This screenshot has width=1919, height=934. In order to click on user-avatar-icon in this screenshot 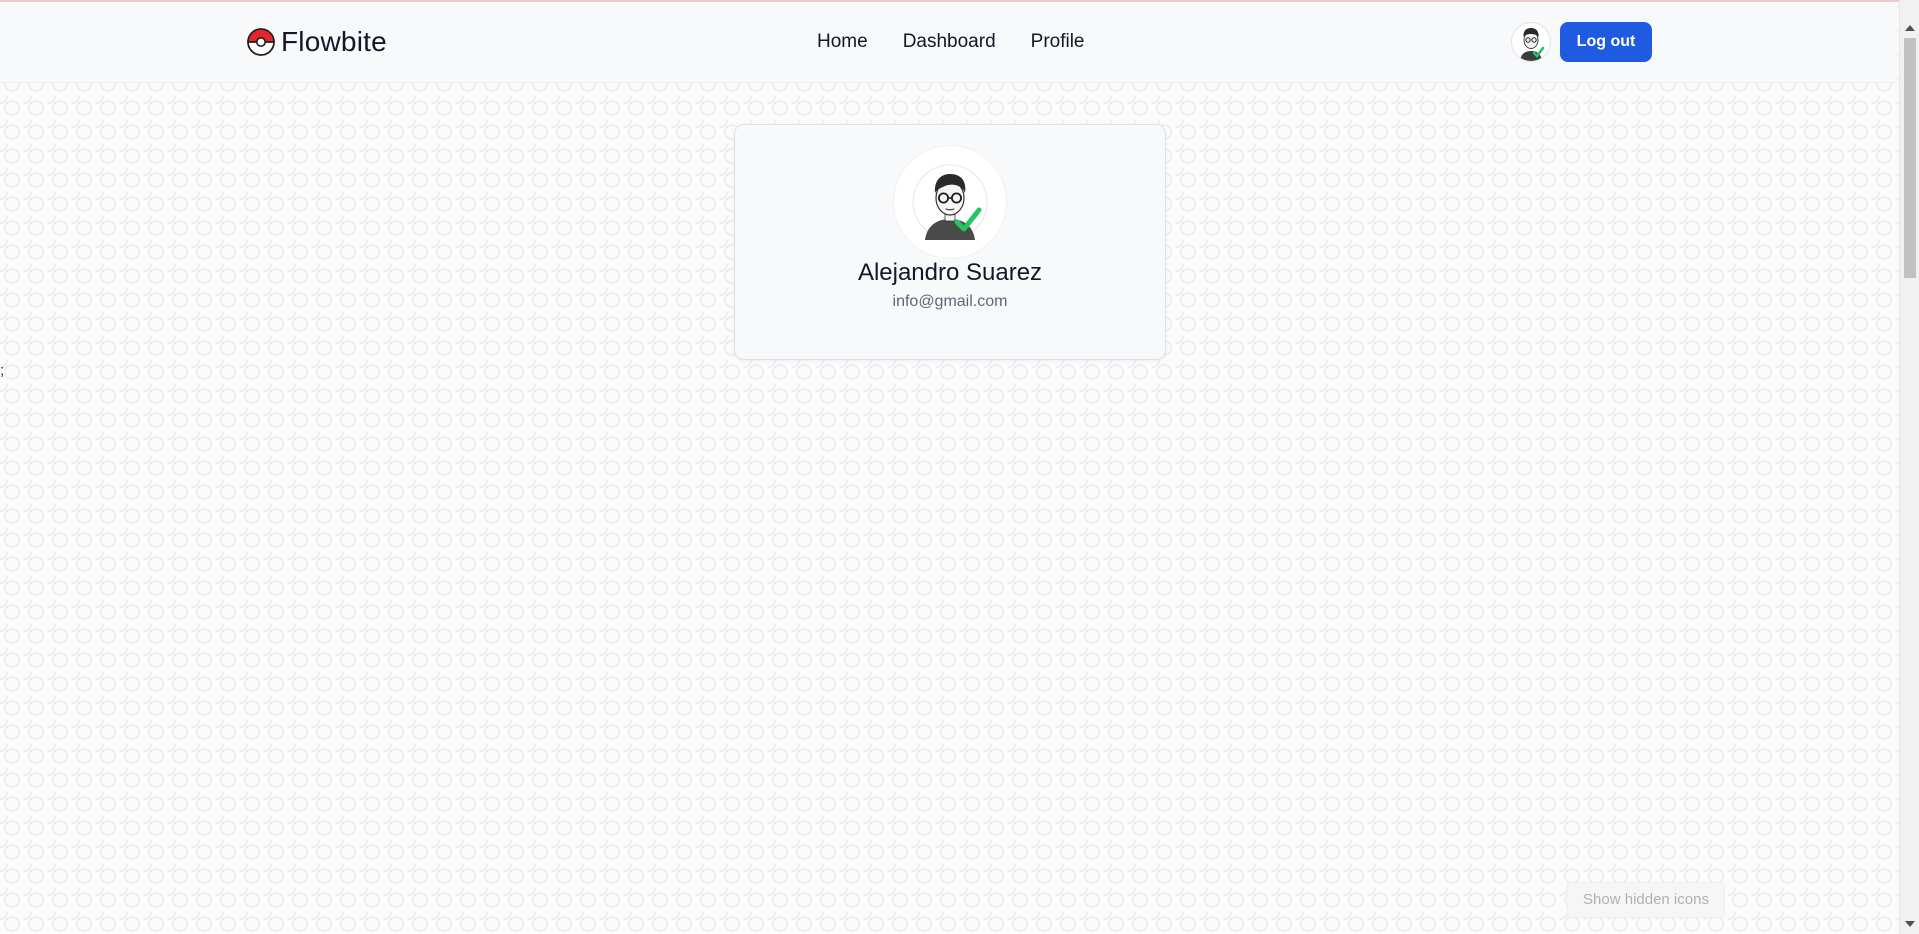, I will do `click(1532, 44)`.